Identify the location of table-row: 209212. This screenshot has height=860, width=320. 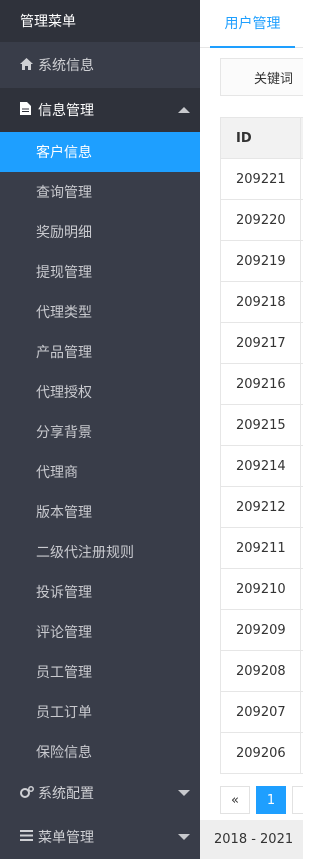
(261, 507).